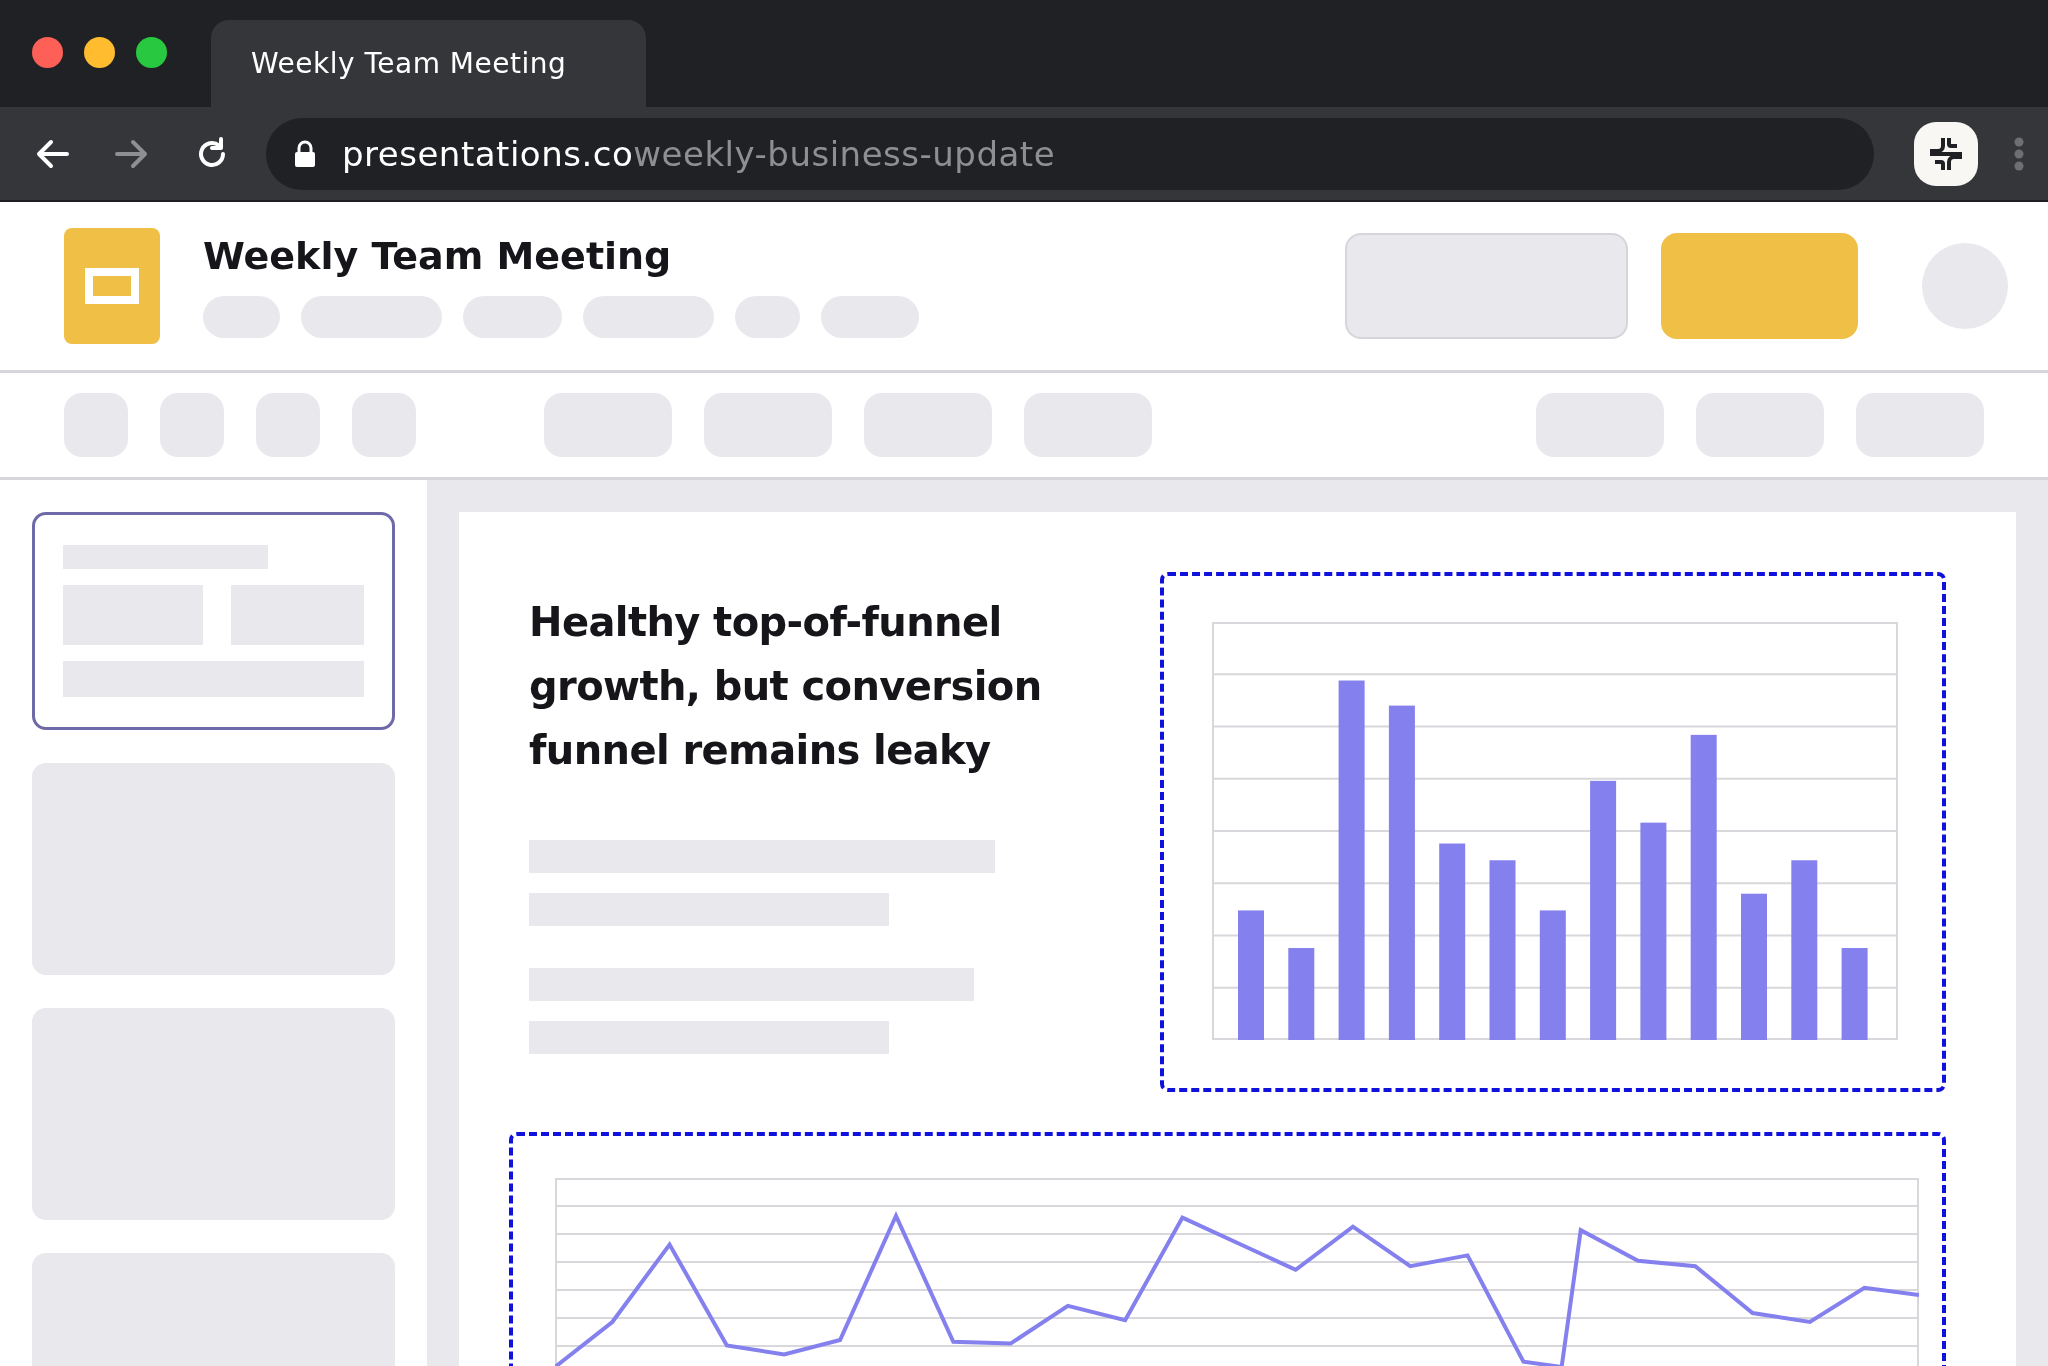  What do you see at coordinates (438, 256) in the screenshot?
I see `document-title: Weekly Team Meeting` at bounding box center [438, 256].